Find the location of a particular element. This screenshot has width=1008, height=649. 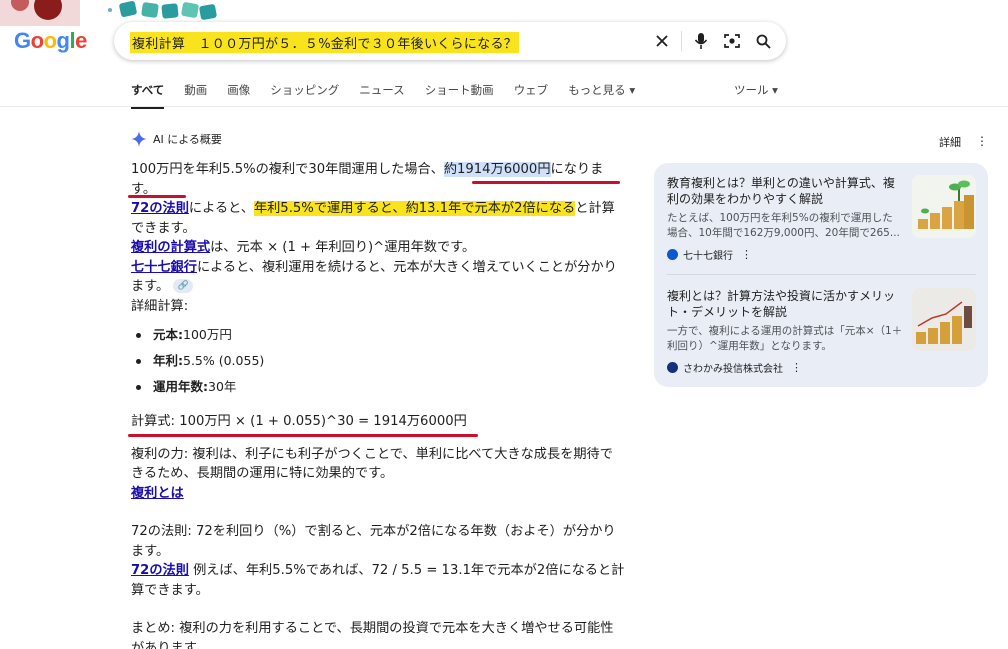

microphone-icon is located at coordinates (701, 41).